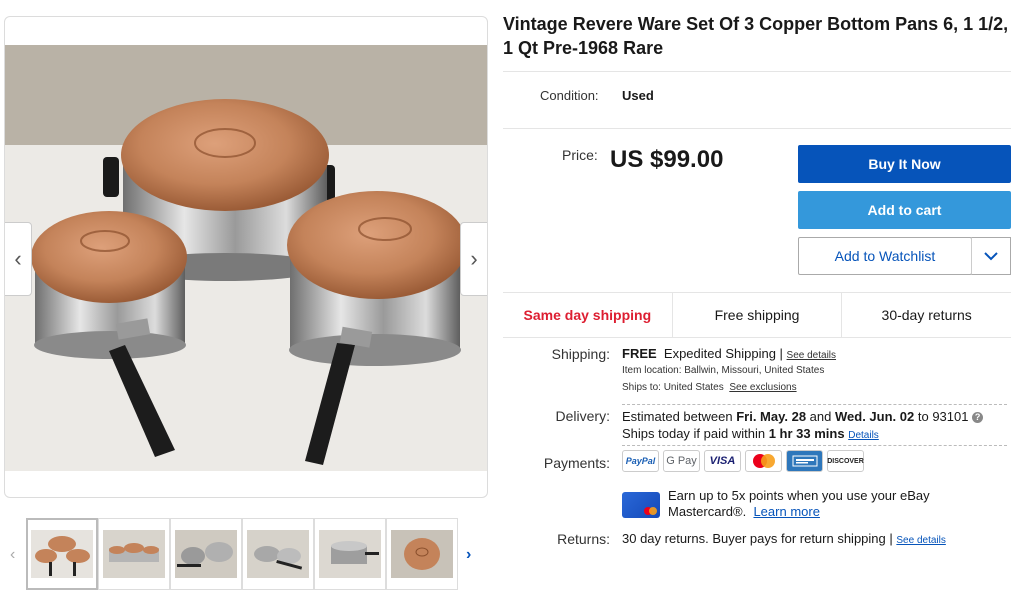 This screenshot has height=600, width=1024. Describe the element at coordinates (845, 461) in the screenshot. I see `discover-logo: DISCOVER` at that location.